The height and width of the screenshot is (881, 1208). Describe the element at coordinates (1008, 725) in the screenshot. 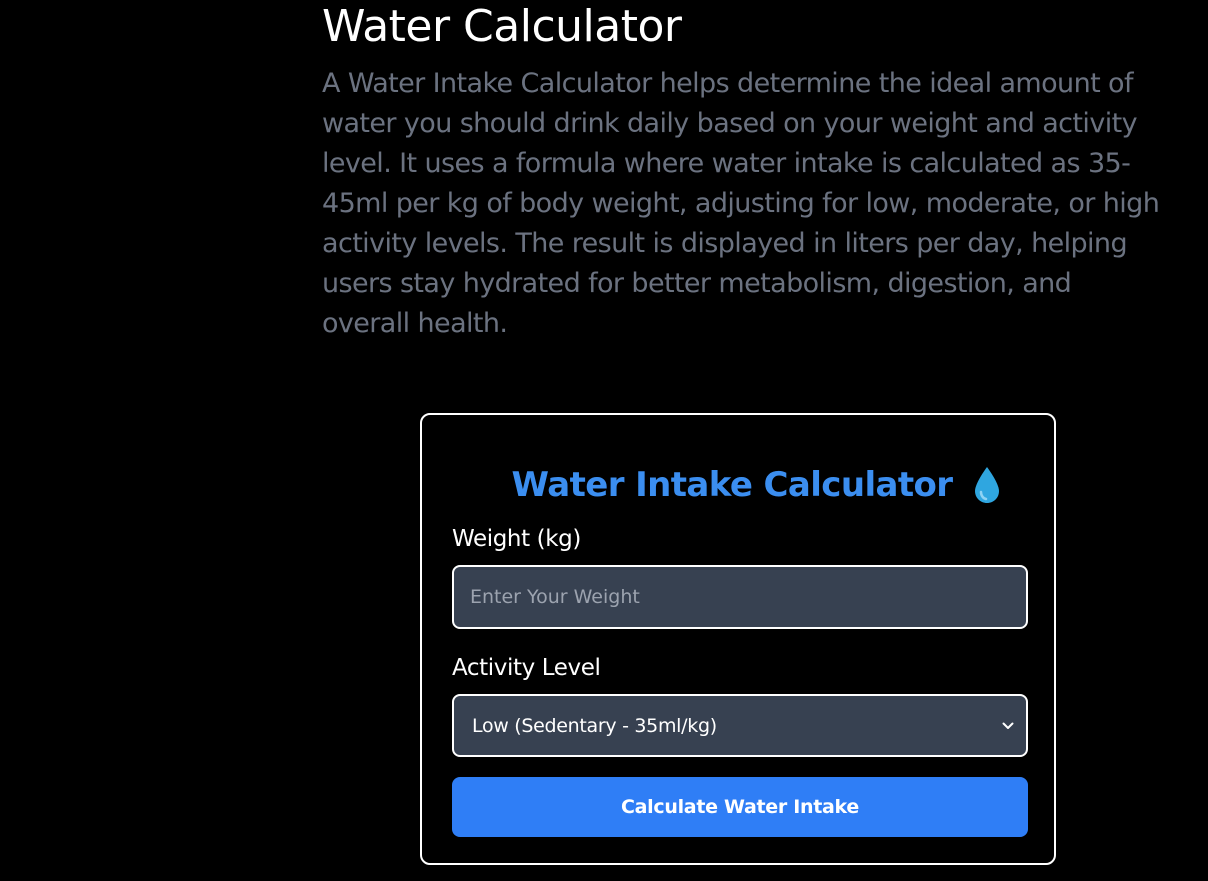

I see `chevron-down-icon` at that location.